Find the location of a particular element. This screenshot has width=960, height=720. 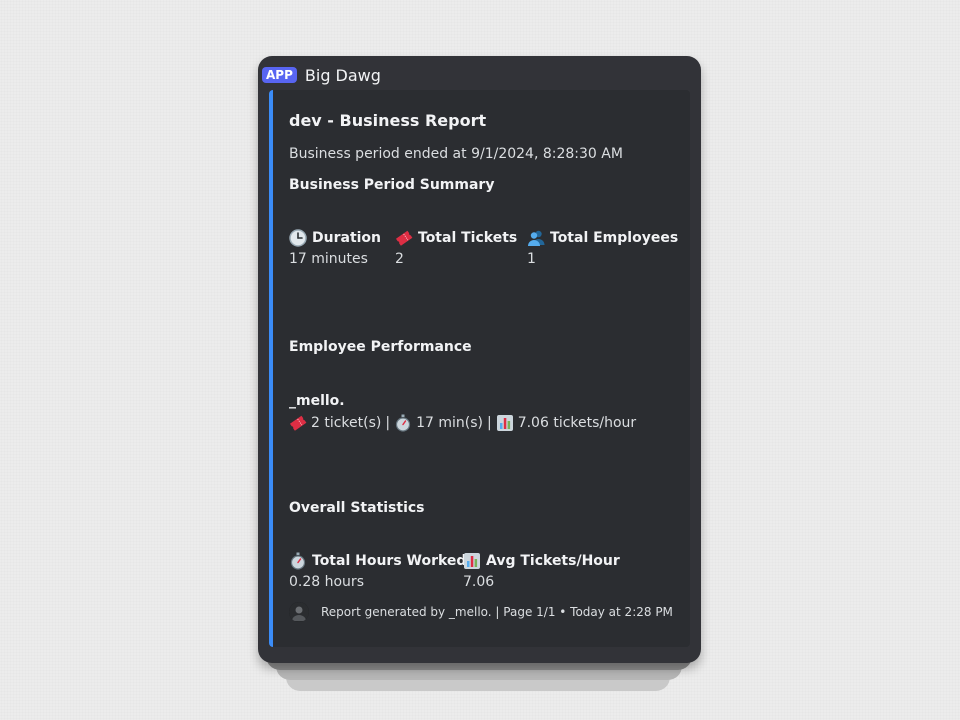

field-value: 17 minutes is located at coordinates (328, 259).